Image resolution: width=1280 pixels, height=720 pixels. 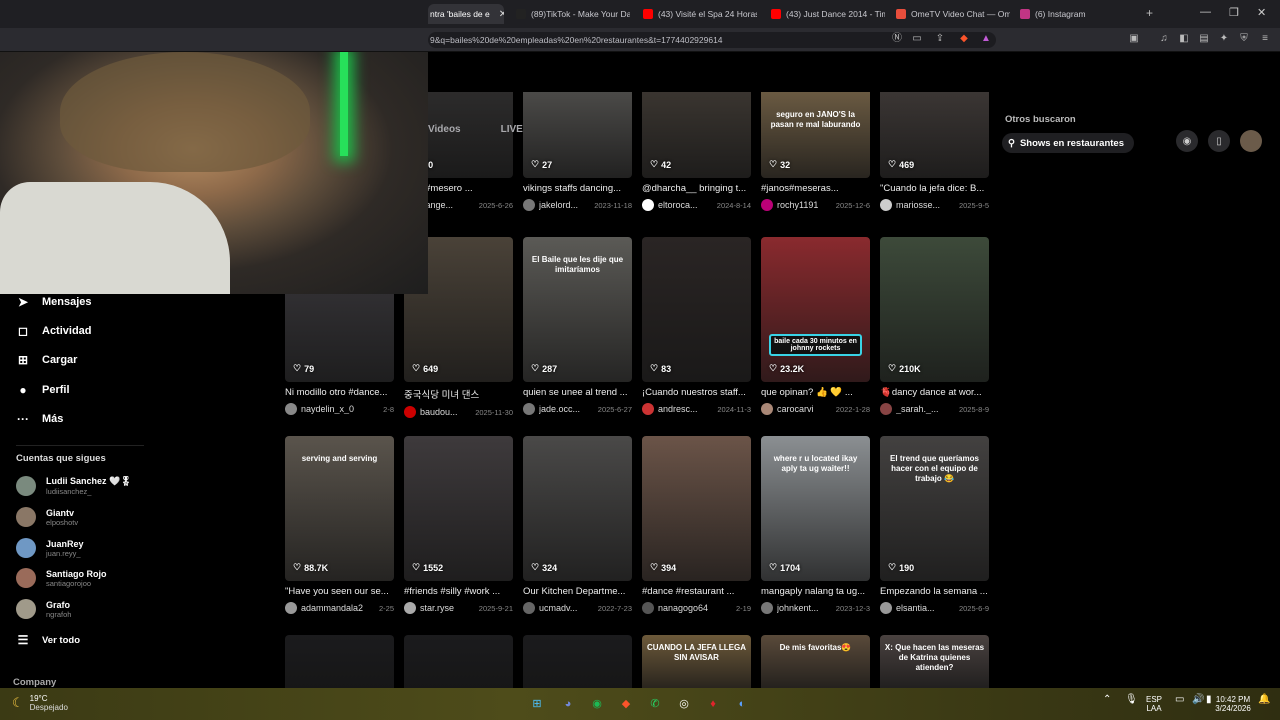 What do you see at coordinates (826, 14) in the screenshot?
I see `browser-tab: (43) Just Dance 2014 - Tim` at bounding box center [826, 14].